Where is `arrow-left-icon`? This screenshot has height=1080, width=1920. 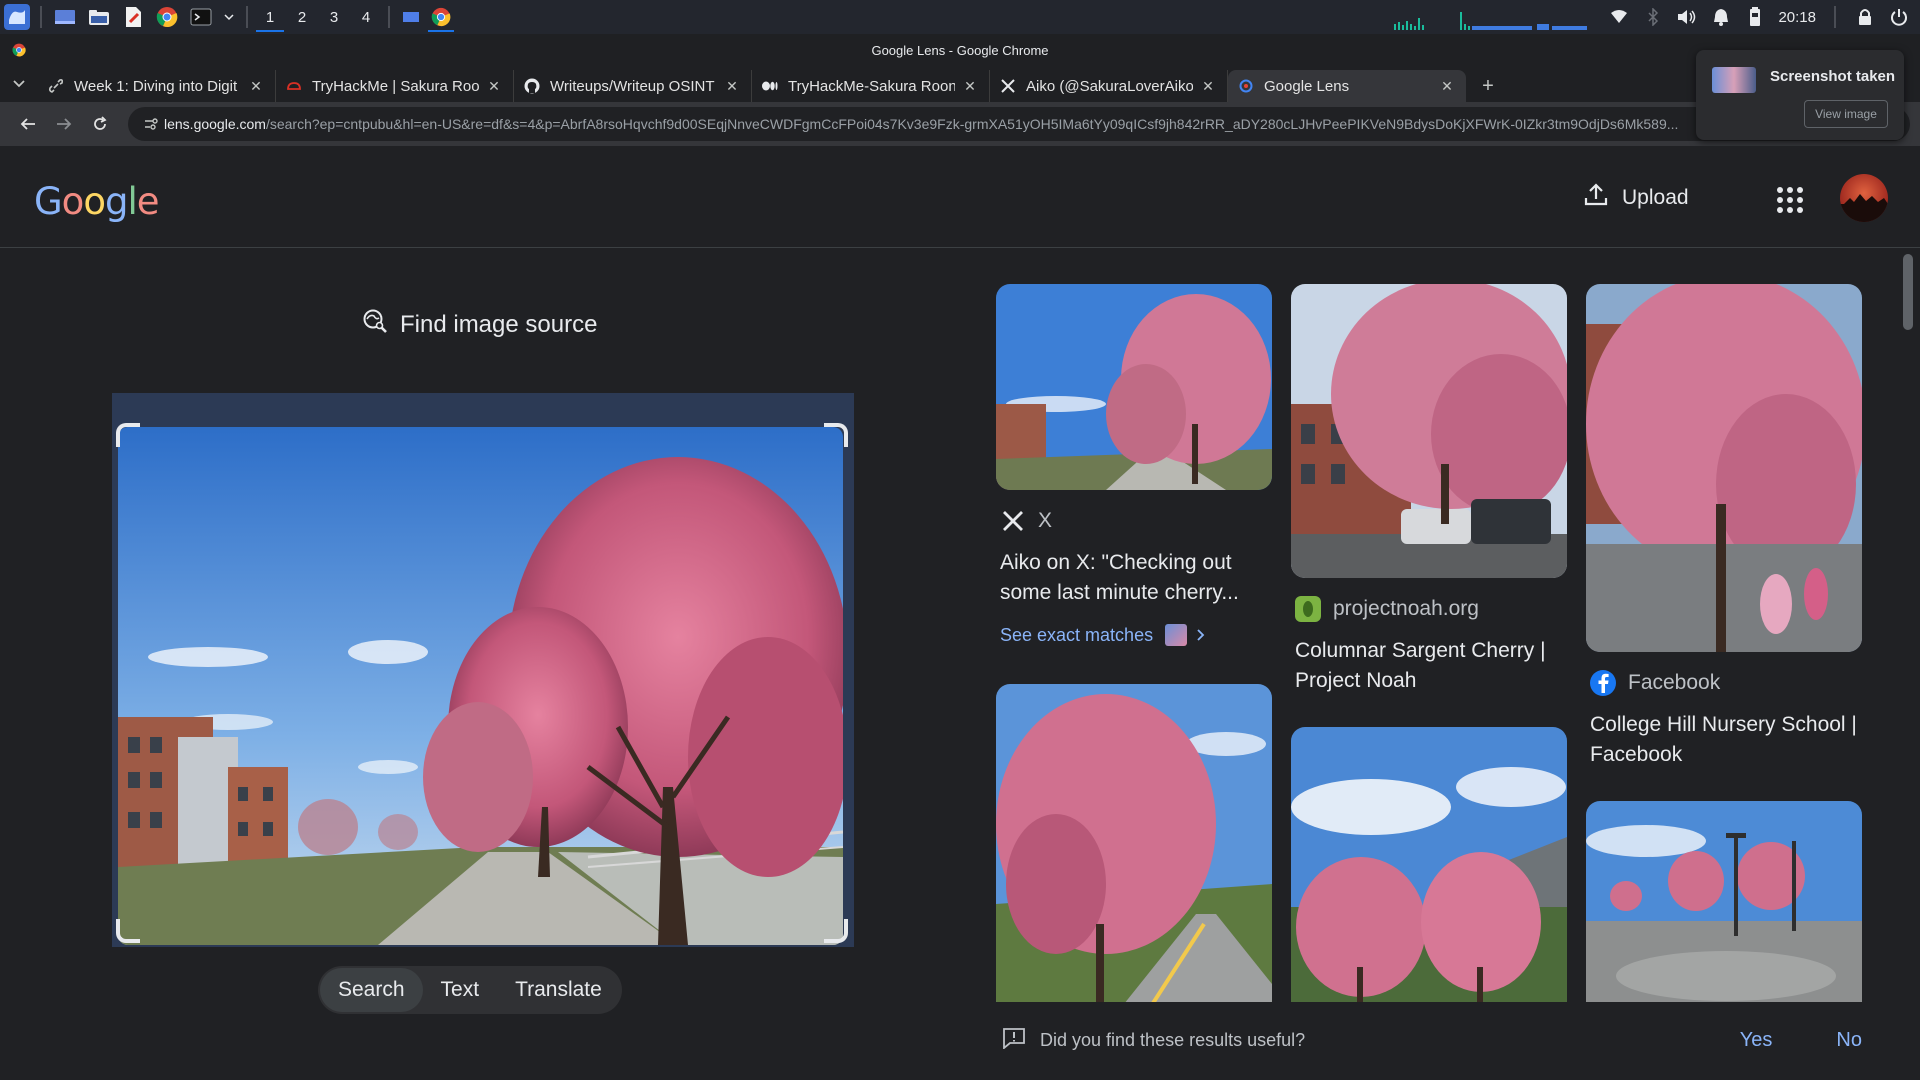 arrow-left-icon is located at coordinates (27, 124).